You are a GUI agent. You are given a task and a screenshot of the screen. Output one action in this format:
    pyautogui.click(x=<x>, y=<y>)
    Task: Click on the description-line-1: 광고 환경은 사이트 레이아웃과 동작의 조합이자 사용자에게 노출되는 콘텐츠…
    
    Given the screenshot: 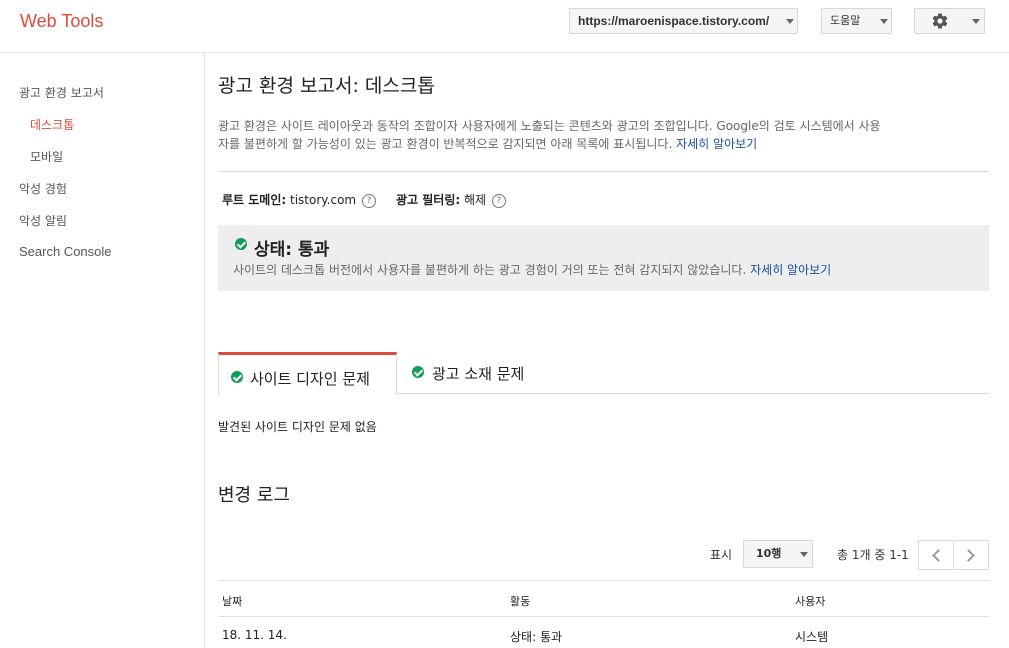 What is the action you would take?
    pyautogui.click(x=549, y=126)
    